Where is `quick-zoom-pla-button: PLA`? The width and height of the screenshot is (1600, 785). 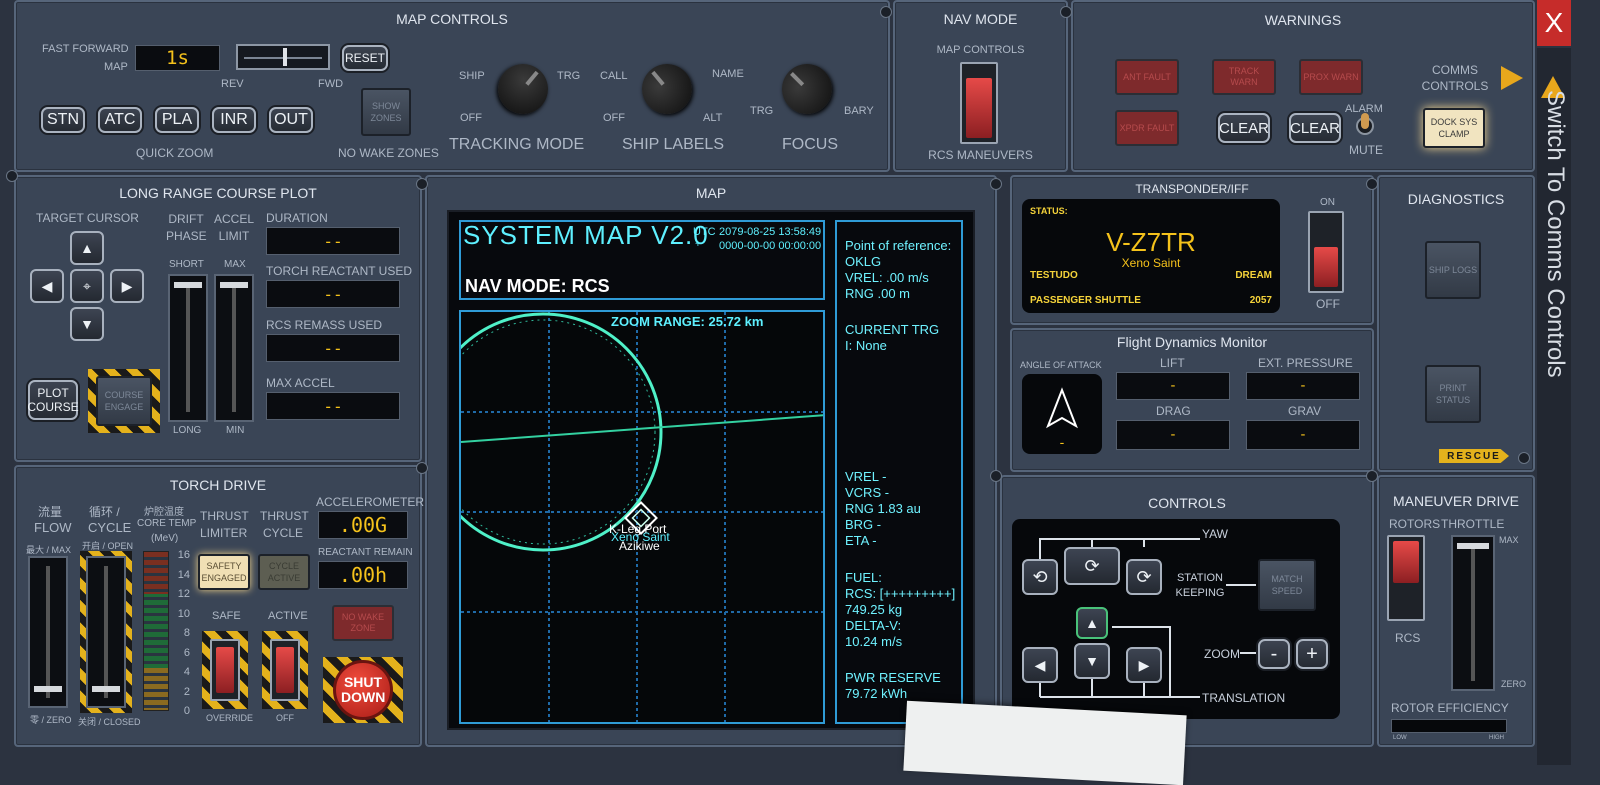
quick-zoom-pla-button: PLA is located at coordinates (177, 120).